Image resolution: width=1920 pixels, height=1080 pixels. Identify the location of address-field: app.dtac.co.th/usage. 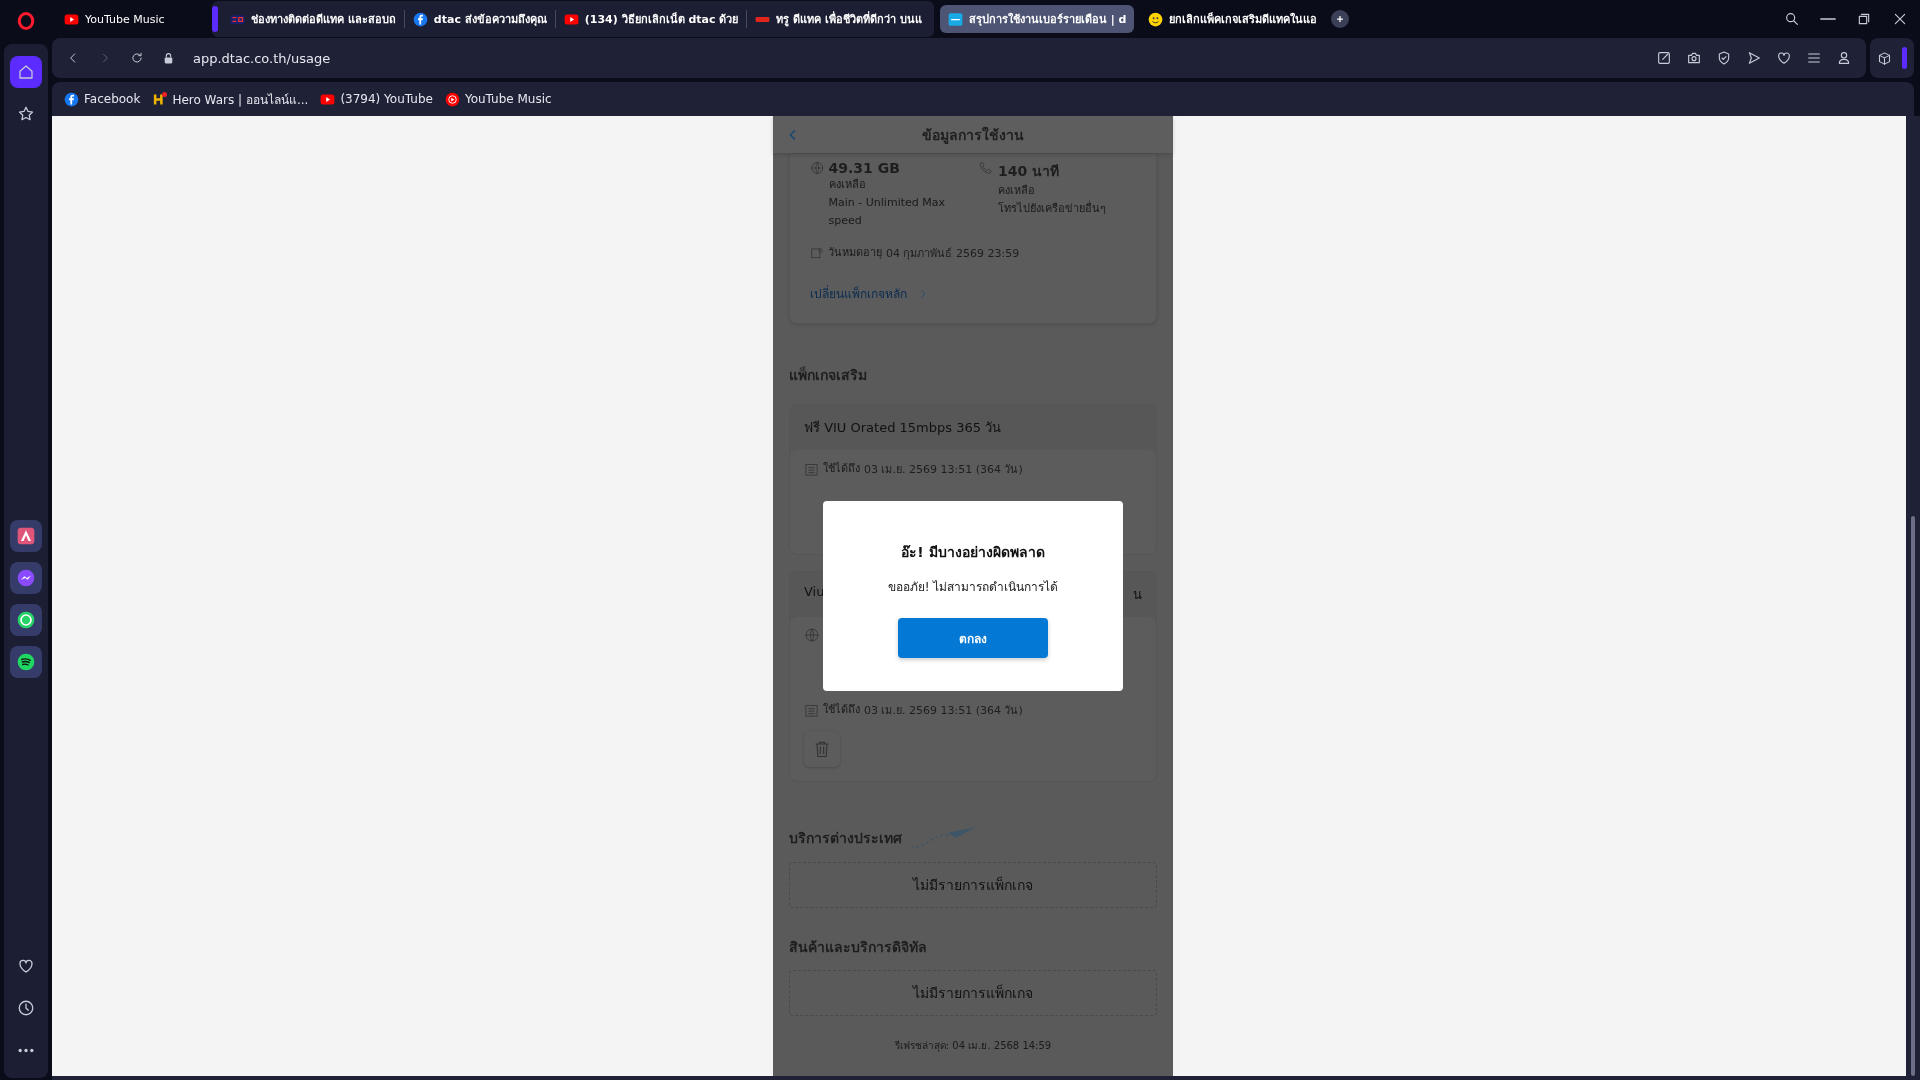
(262, 58).